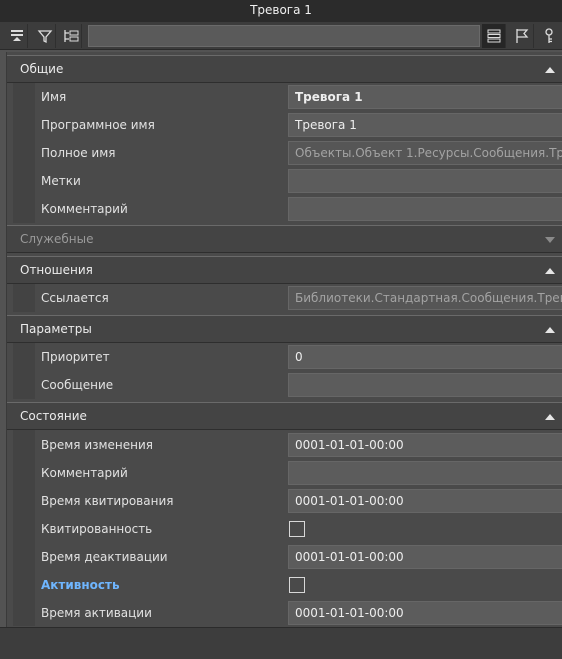 This screenshot has width=562, height=659. What do you see at coordinates (425, 125) in the screenshot?
I see `program-name-field: Тревога 1` at bounding box center [425, 125].